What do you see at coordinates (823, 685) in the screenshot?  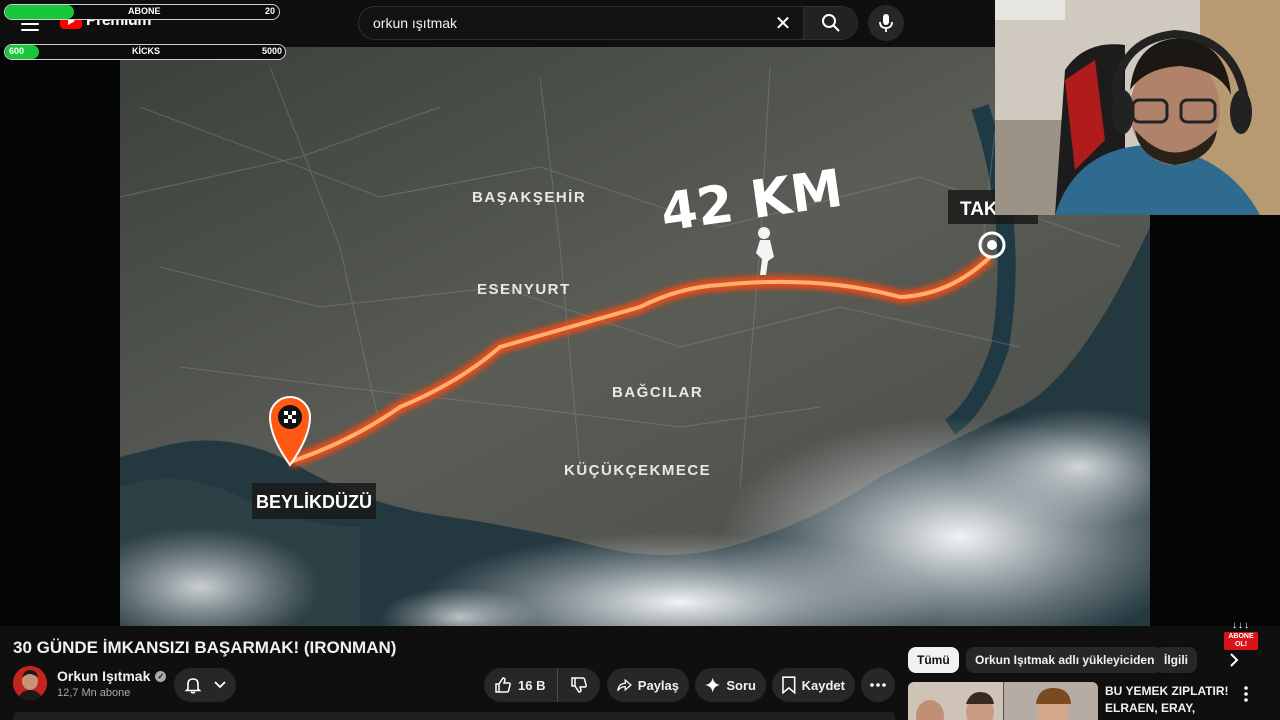 I see `save-label: Kaydet` at bounding box center [823, 685].